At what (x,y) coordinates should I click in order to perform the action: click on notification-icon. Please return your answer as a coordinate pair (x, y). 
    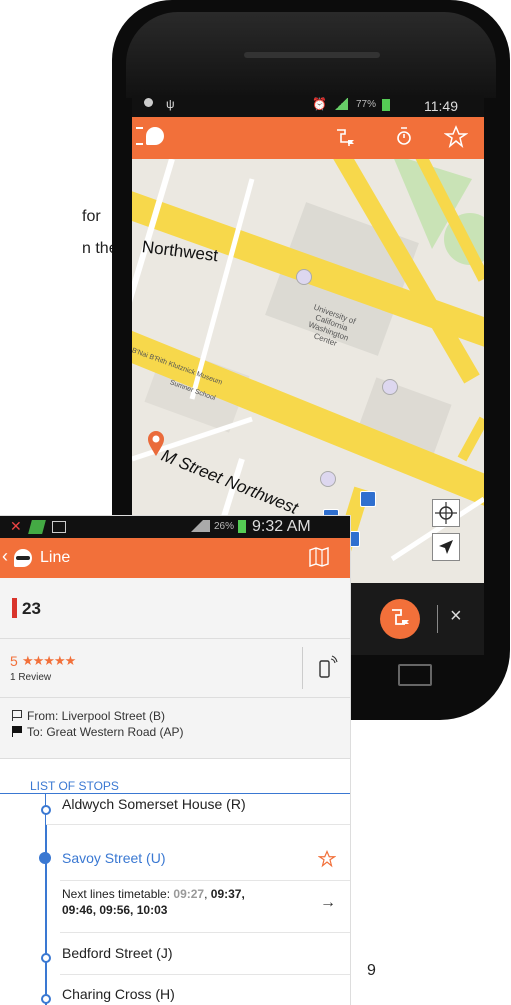
    Looking at the image, I should click on (148, 102).